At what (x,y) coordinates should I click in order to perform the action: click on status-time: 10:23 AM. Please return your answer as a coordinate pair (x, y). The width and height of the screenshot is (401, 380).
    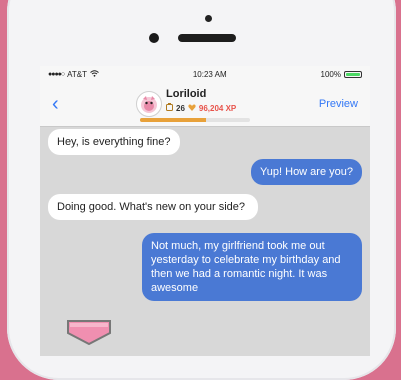
    Looking at the image, I should click on (209, 74).